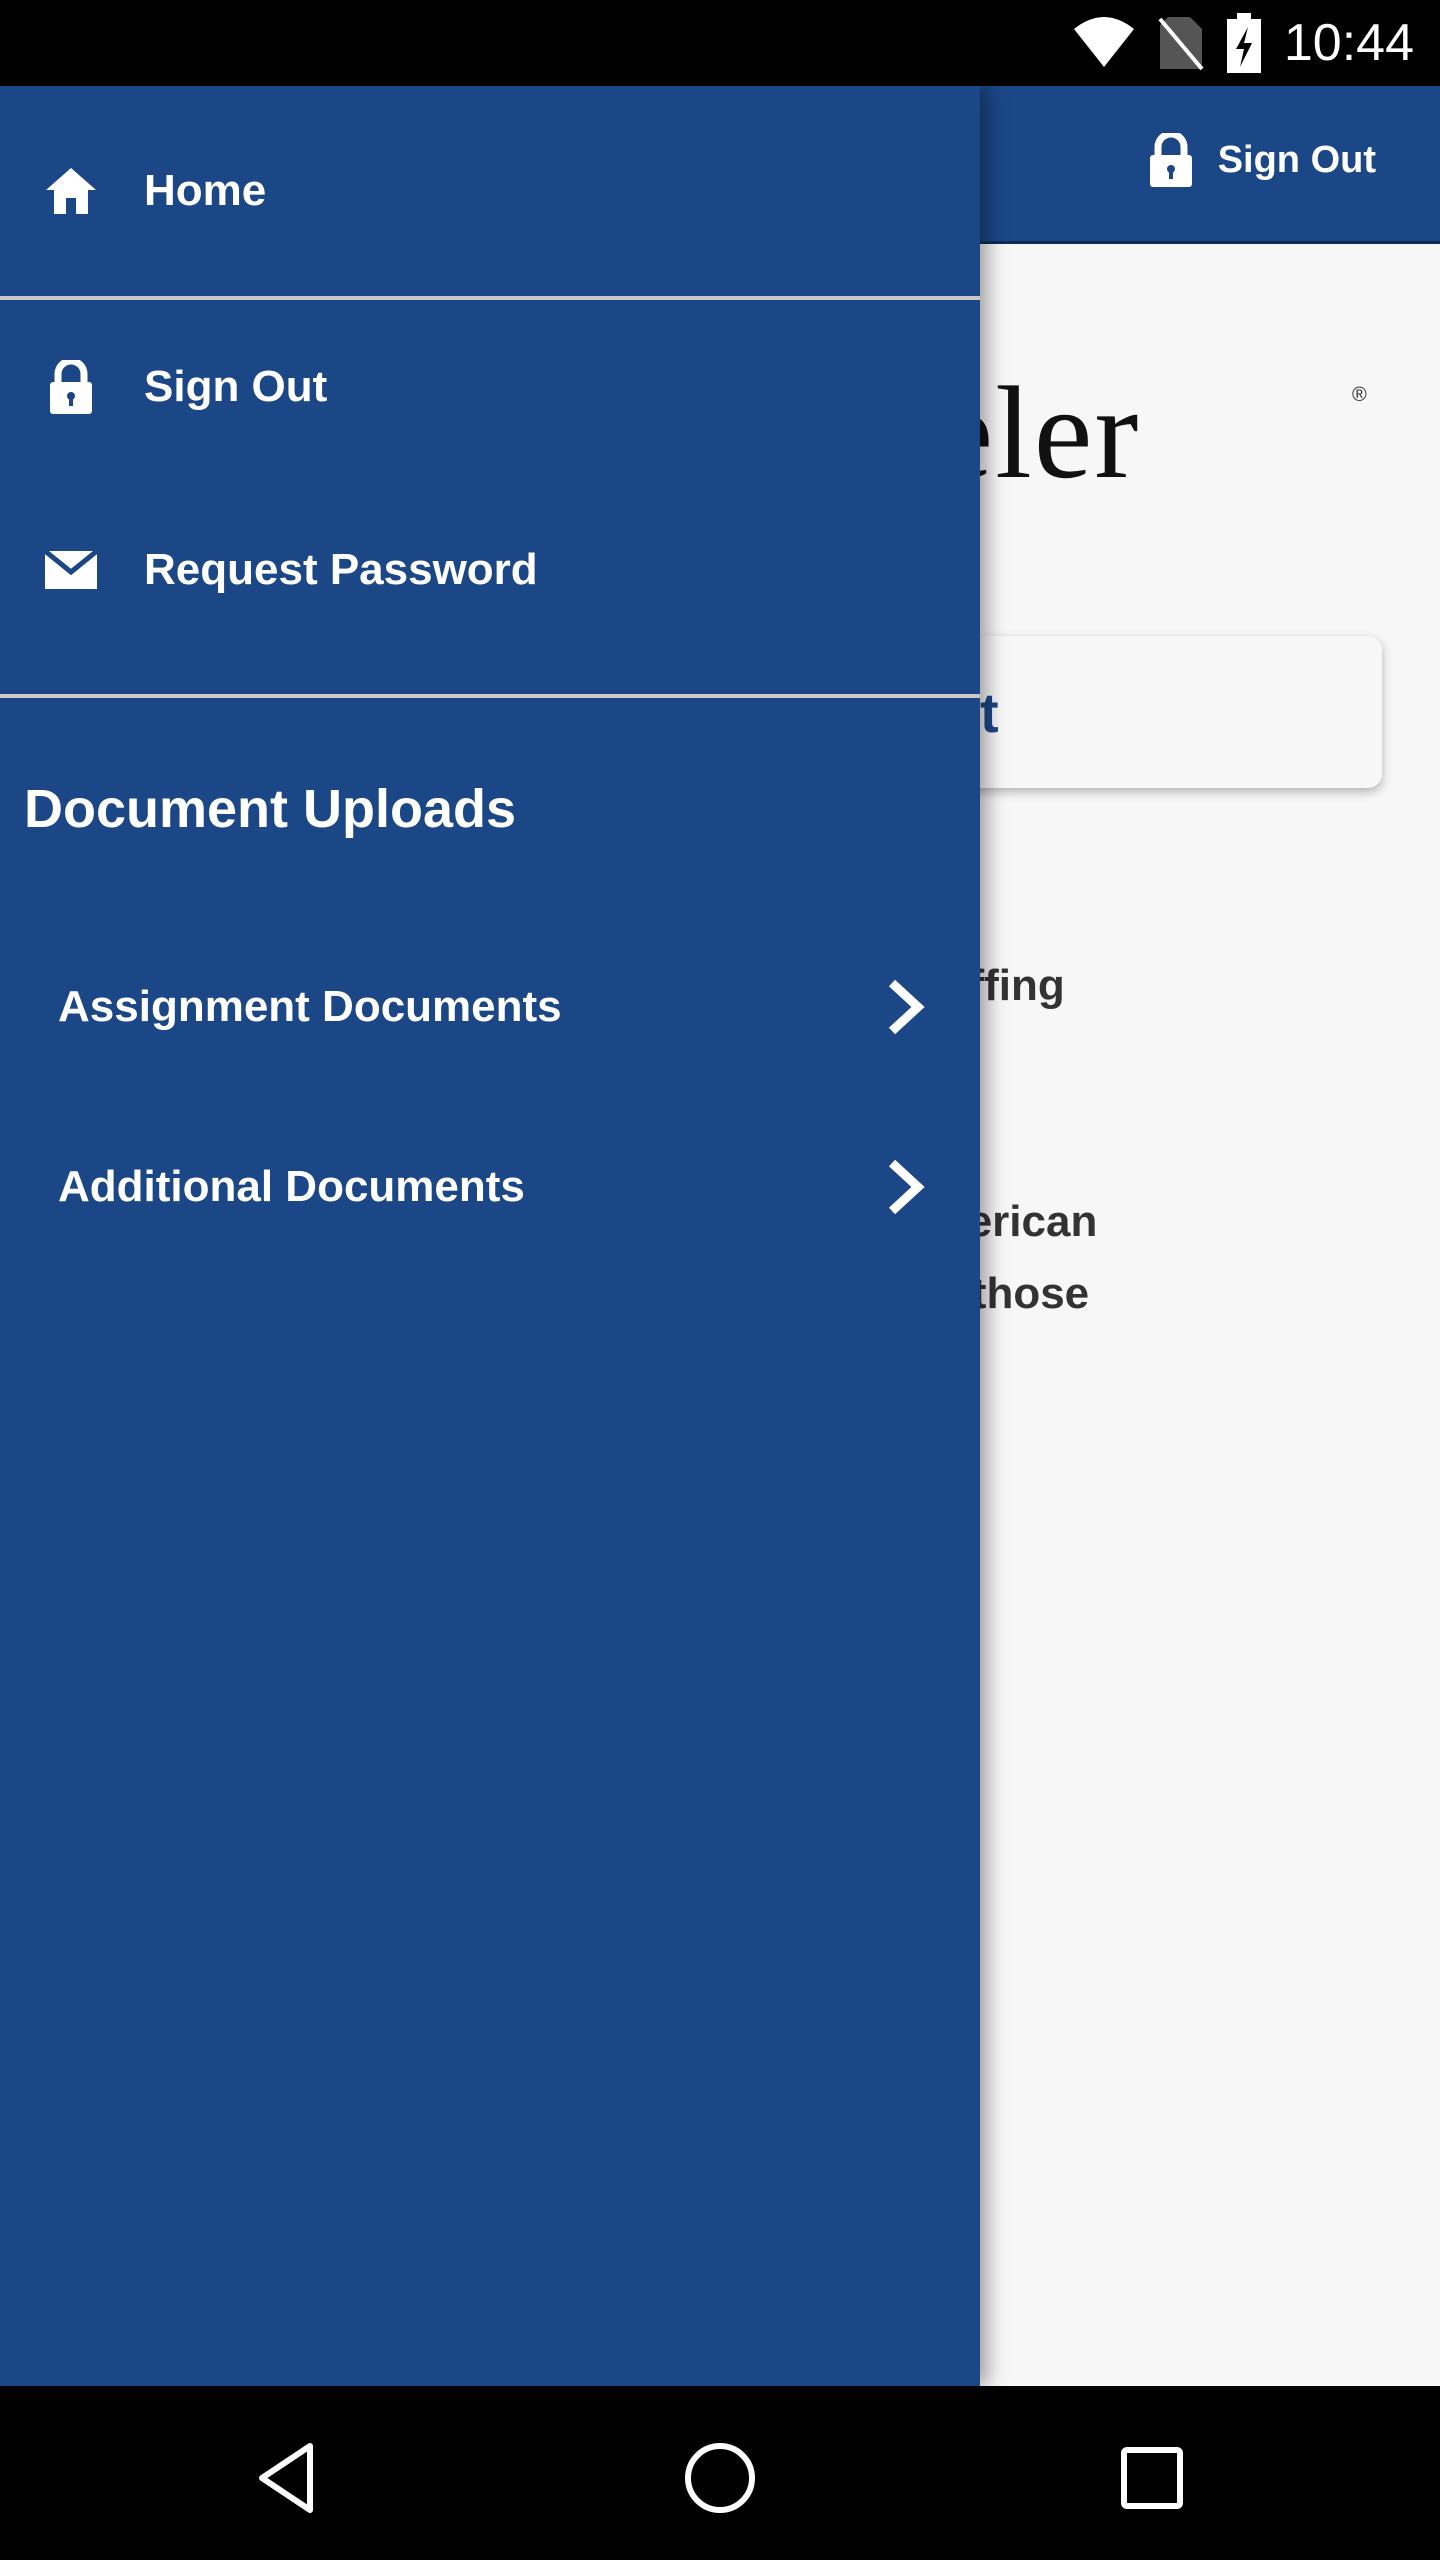 Image resolution: width=1440 pixels, height=2560 pixels. What do you see at coordinates (989, 712) in the screenshot?
I see `main-card-button-label: t` at bounding box center [989, 712].